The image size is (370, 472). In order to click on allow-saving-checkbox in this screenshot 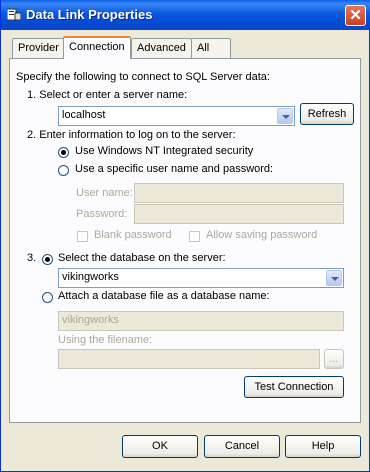, I will do `click(194, 236)`.